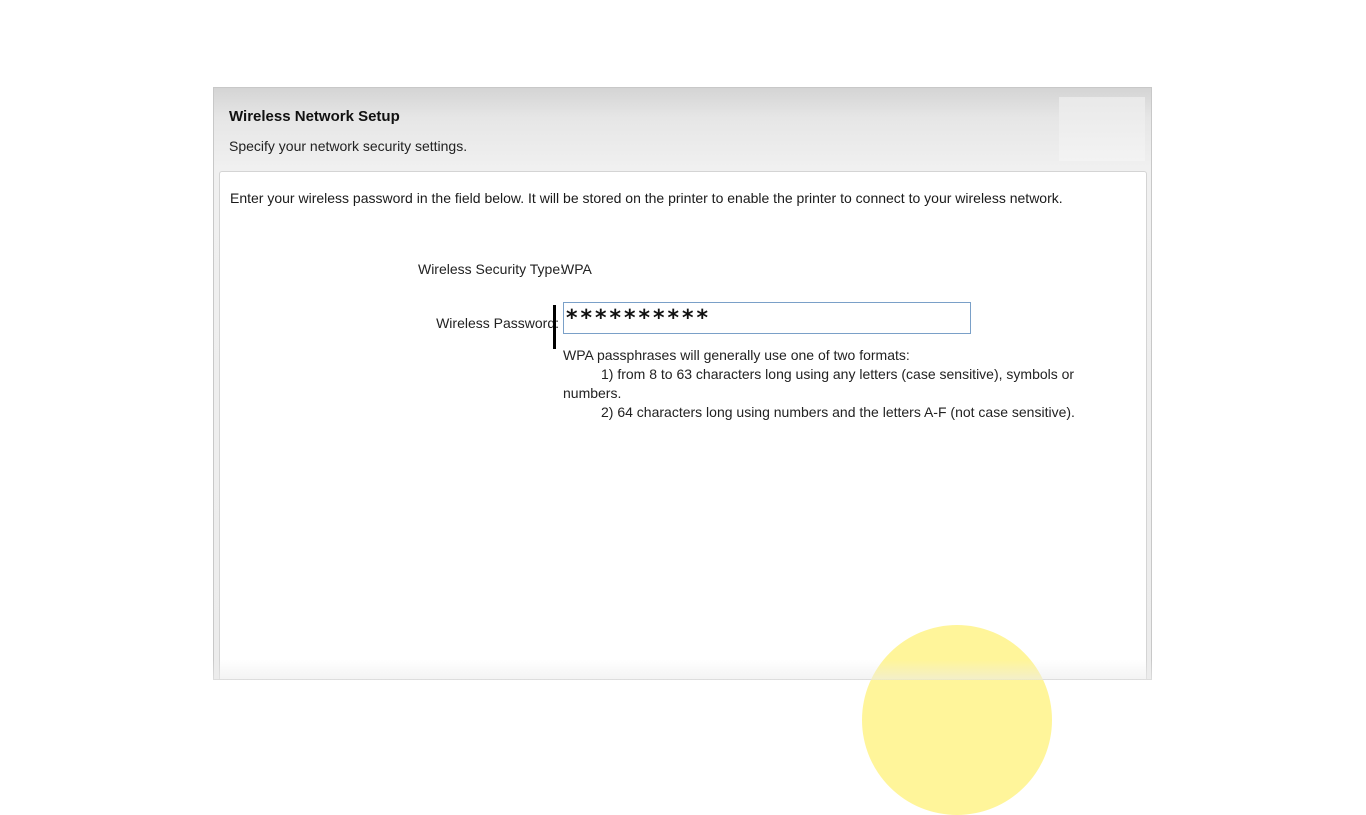 The height and width of the screenshot is (815, 1366). I want to click on dialog-title: Wireless Network Setup, so click(314, 116).